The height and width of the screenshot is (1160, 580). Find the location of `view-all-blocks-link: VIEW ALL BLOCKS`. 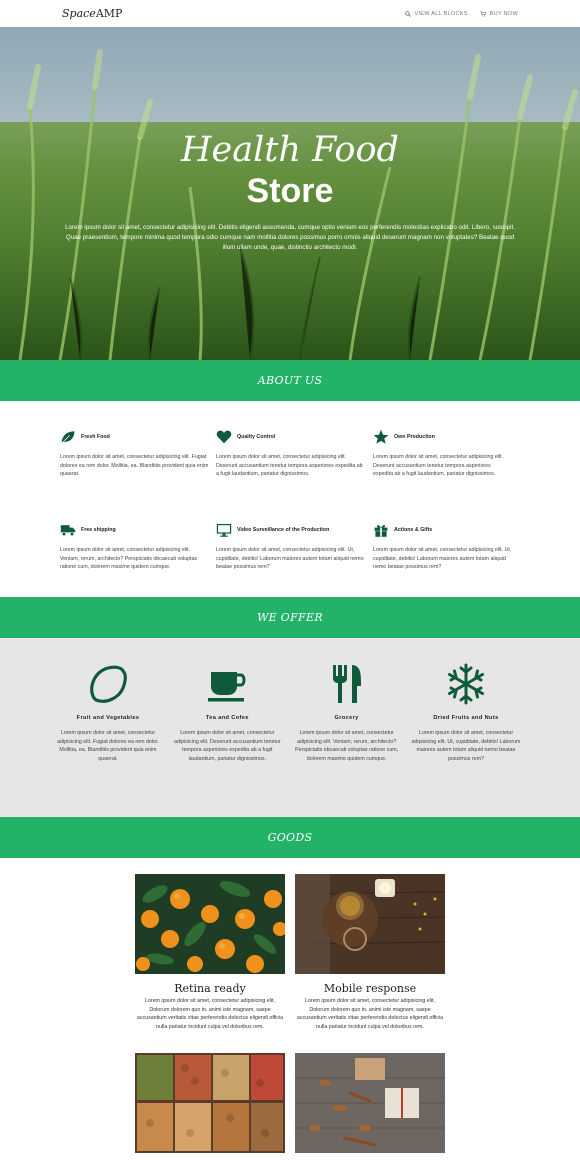

view-all-blocks-link: VIEW ALL BLOCKS is located at coordinates (436, 13).